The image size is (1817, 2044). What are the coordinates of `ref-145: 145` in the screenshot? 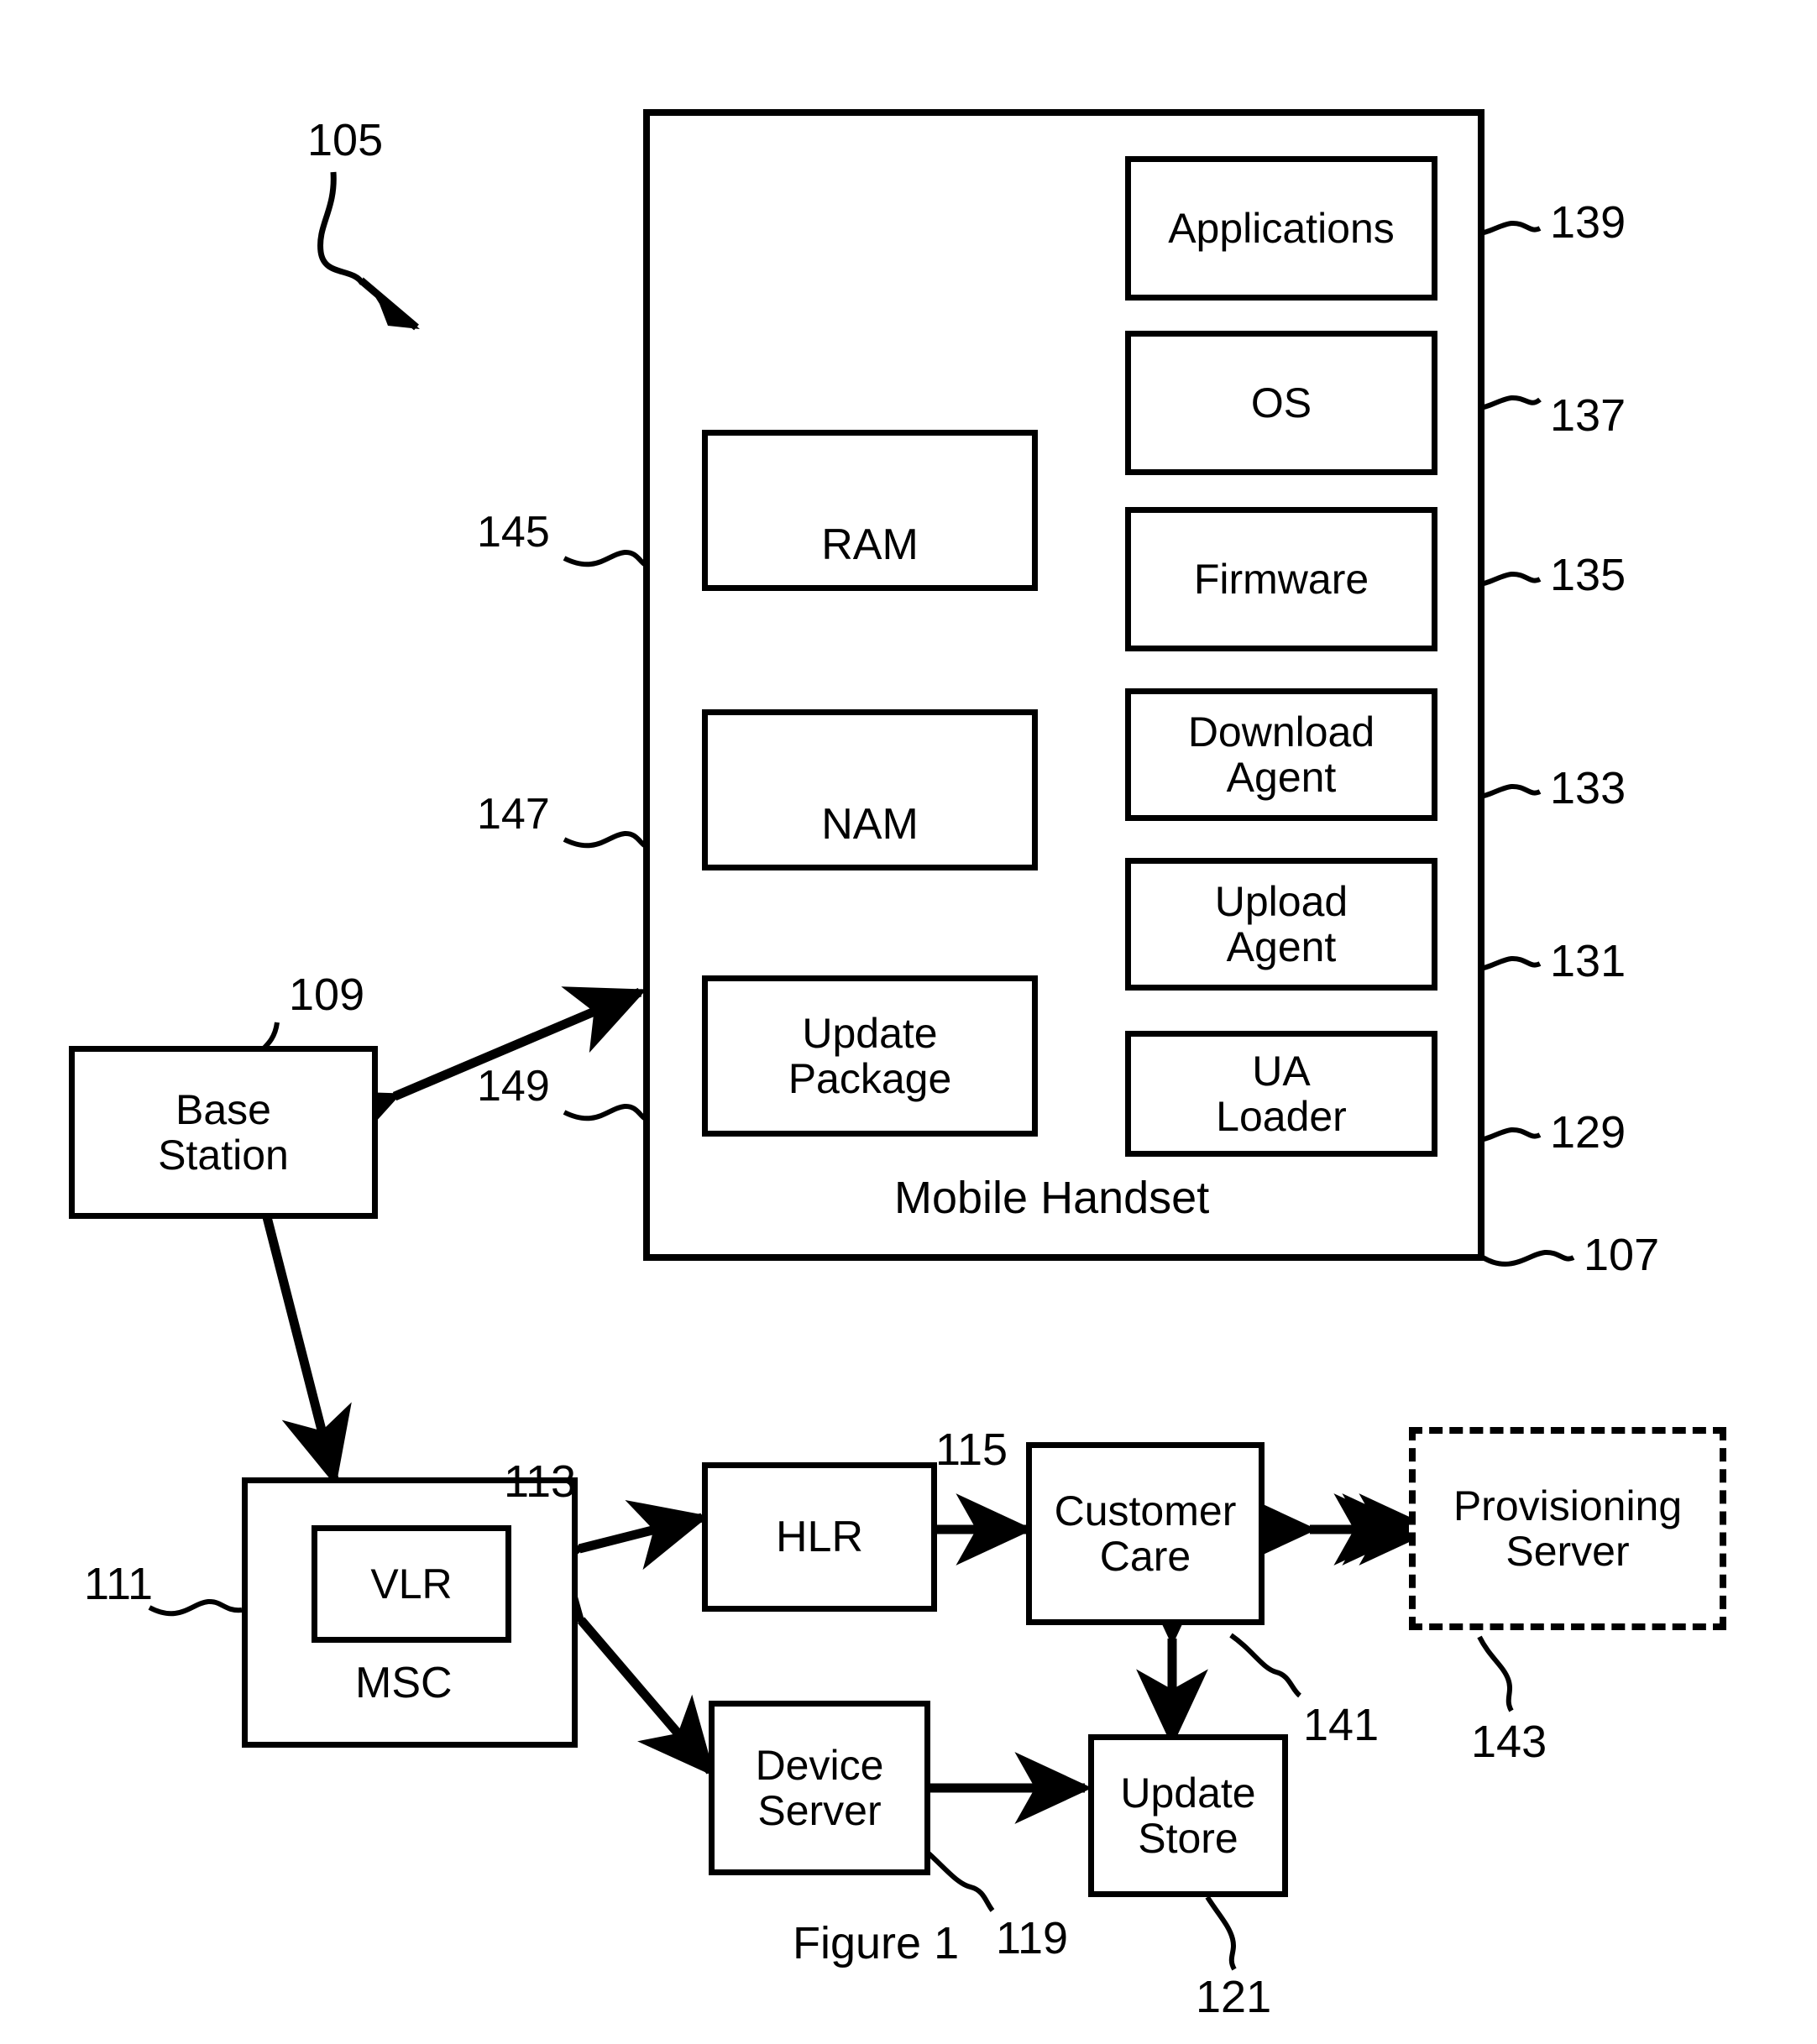 It's located at (513, 532).